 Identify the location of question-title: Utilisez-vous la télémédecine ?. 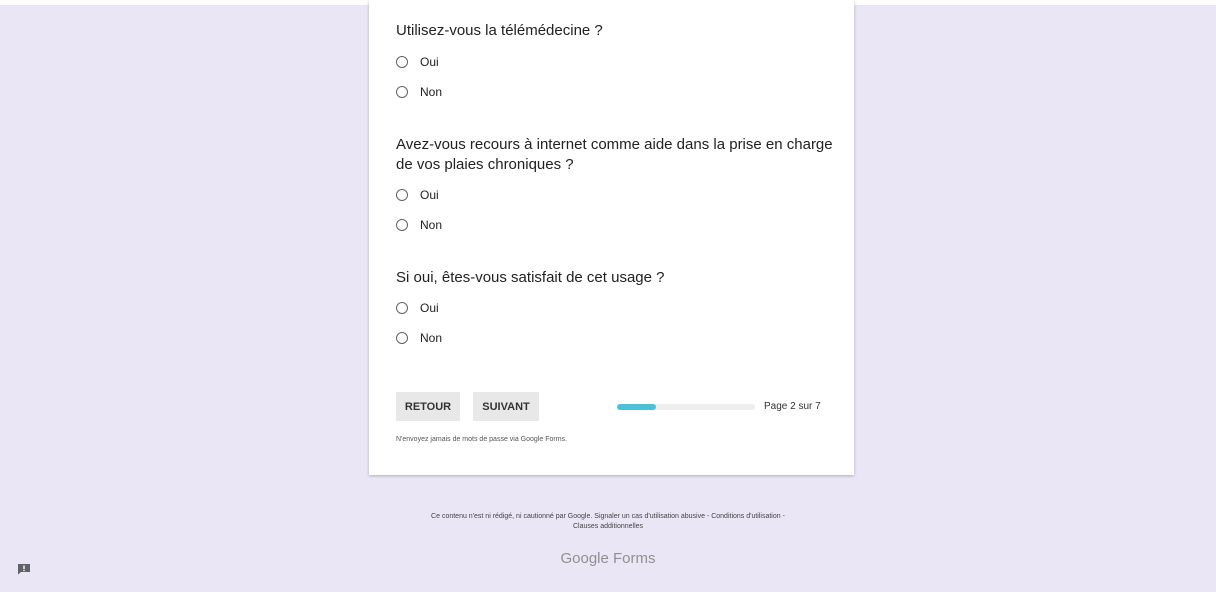
(499, 30).